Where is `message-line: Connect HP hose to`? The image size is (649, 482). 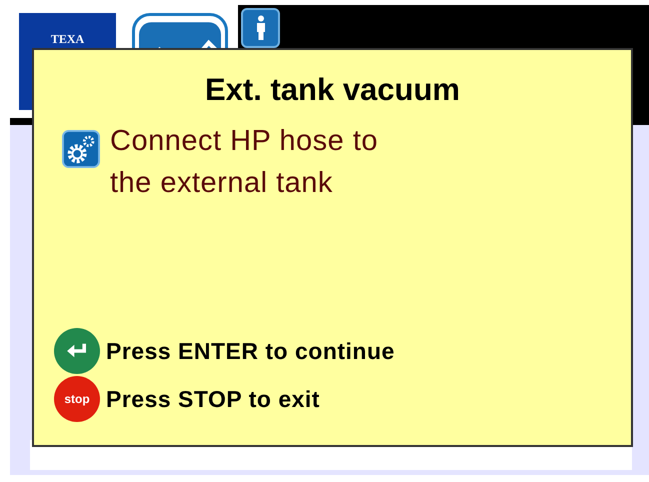 message-line: Connect HP hose to is located at coordinates (244, 141).